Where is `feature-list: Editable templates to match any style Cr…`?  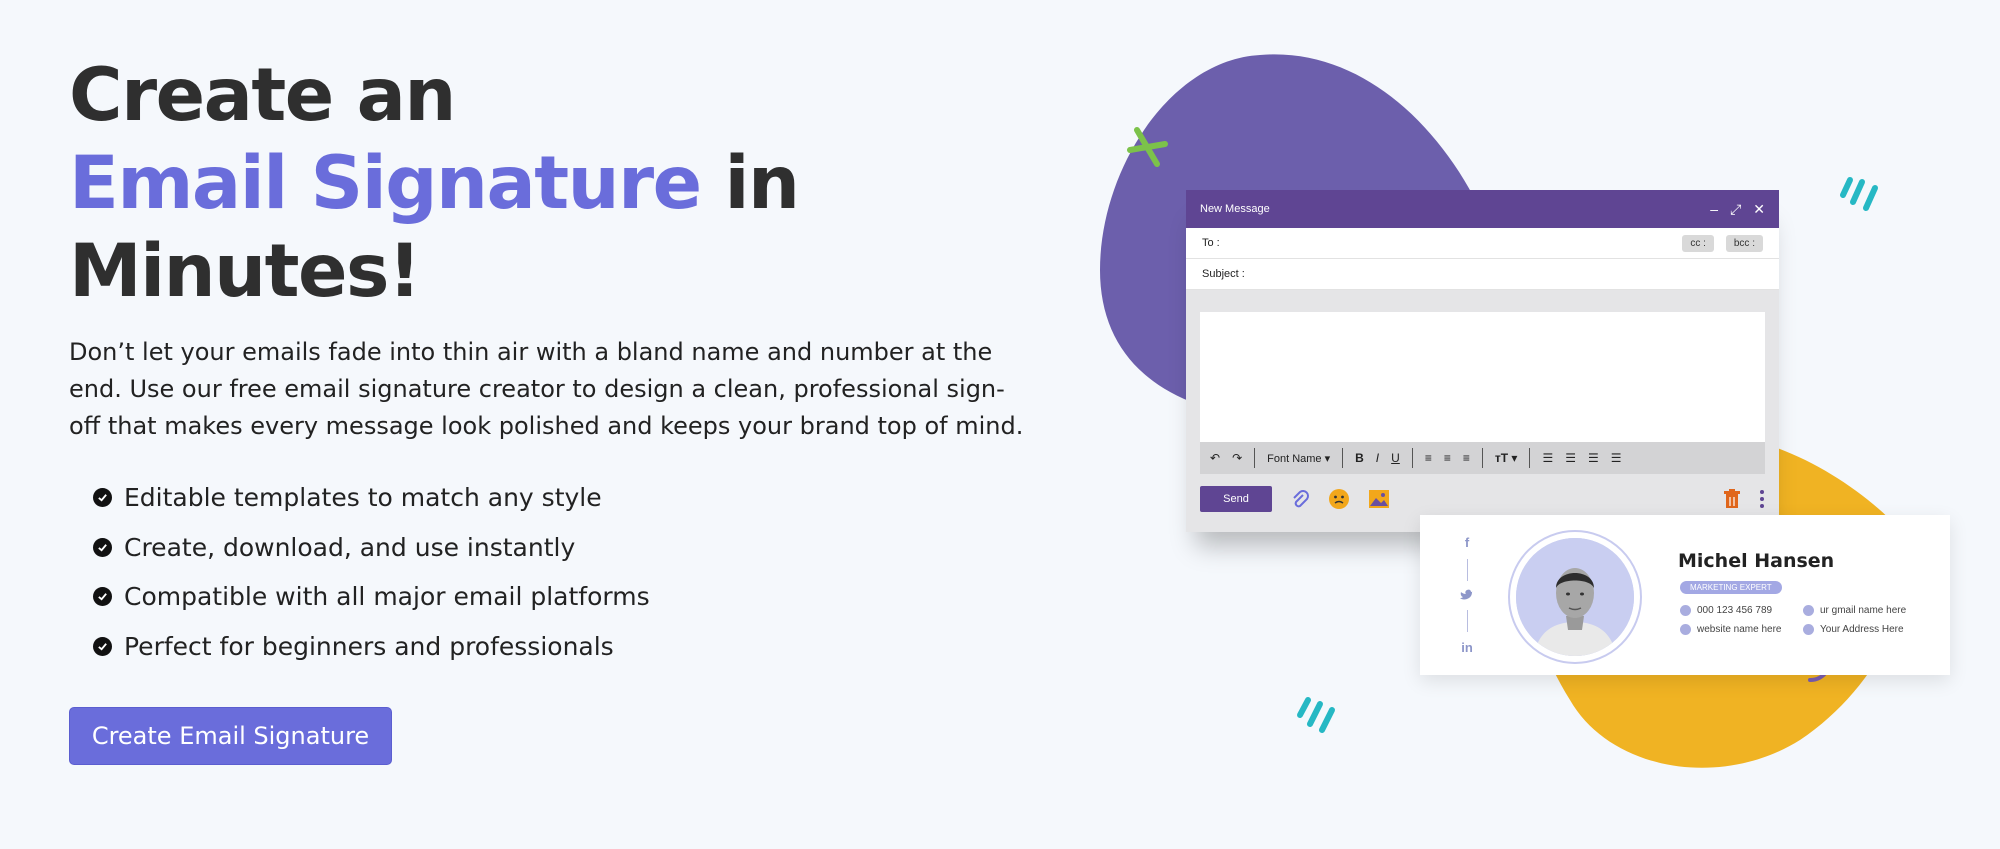 feature-list: Editable templates to match any style Cr… is located at coordinates (549, 572).